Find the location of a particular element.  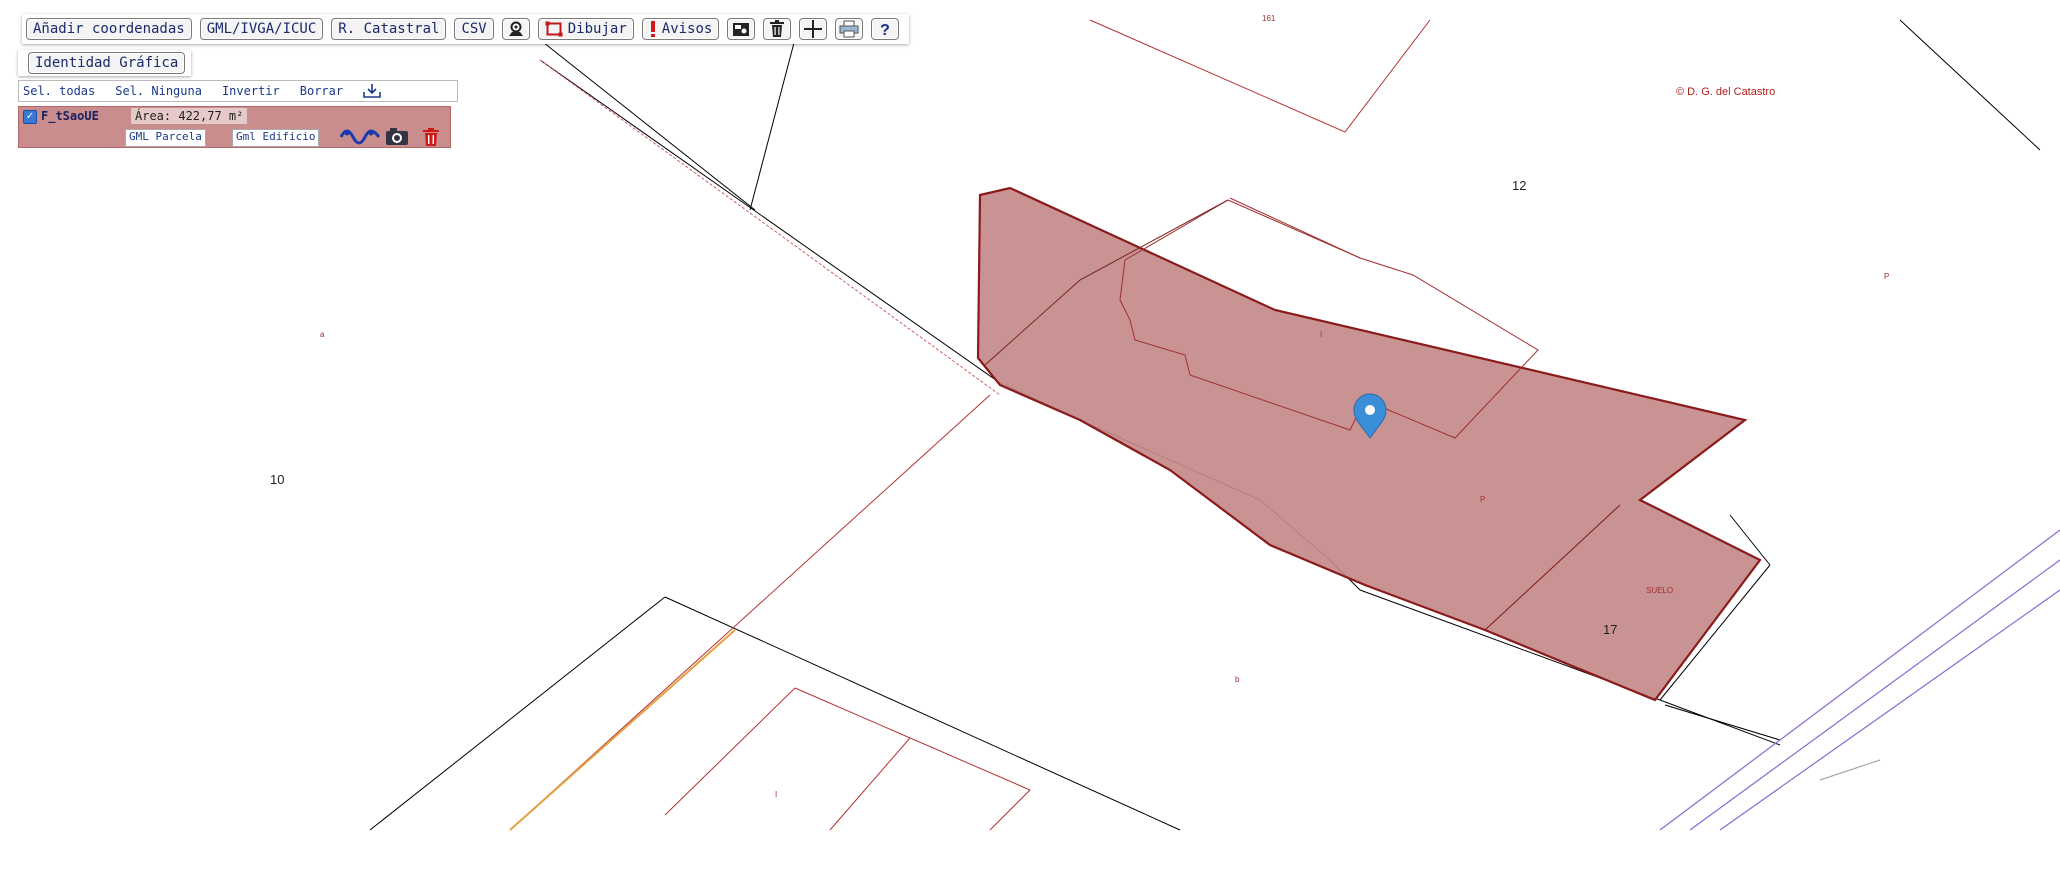

crosshair-icon is located at coordinates (813, 29).